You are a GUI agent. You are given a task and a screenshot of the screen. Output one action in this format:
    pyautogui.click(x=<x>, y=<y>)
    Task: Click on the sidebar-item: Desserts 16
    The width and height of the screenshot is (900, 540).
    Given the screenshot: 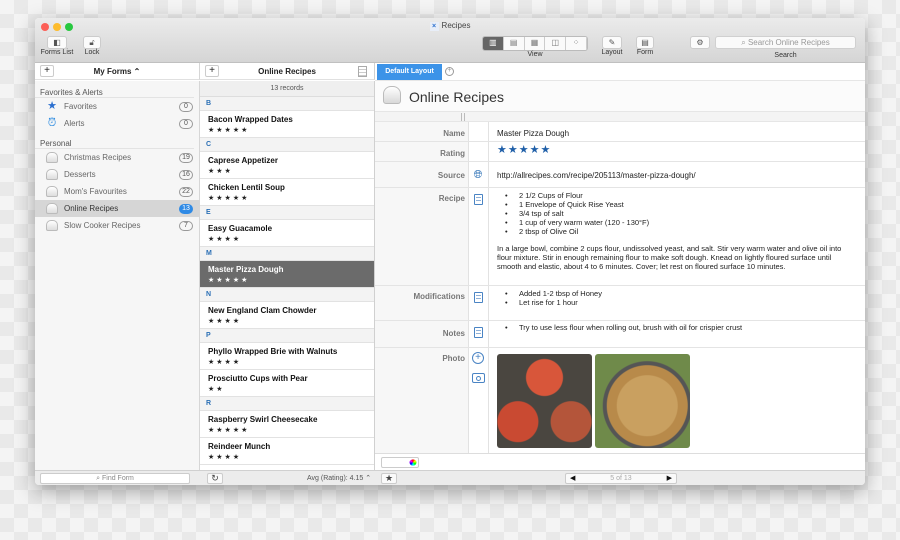 What is the action you would take?
    pyautogui.click(x=117, y=174)
    